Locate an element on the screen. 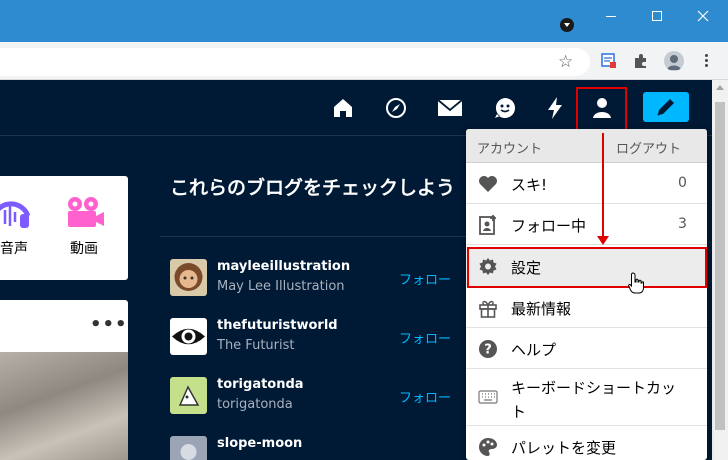 Image resolution: width=728 pixels, height=460 pixels. account-highlight-box is located at coordinates (601, 110).